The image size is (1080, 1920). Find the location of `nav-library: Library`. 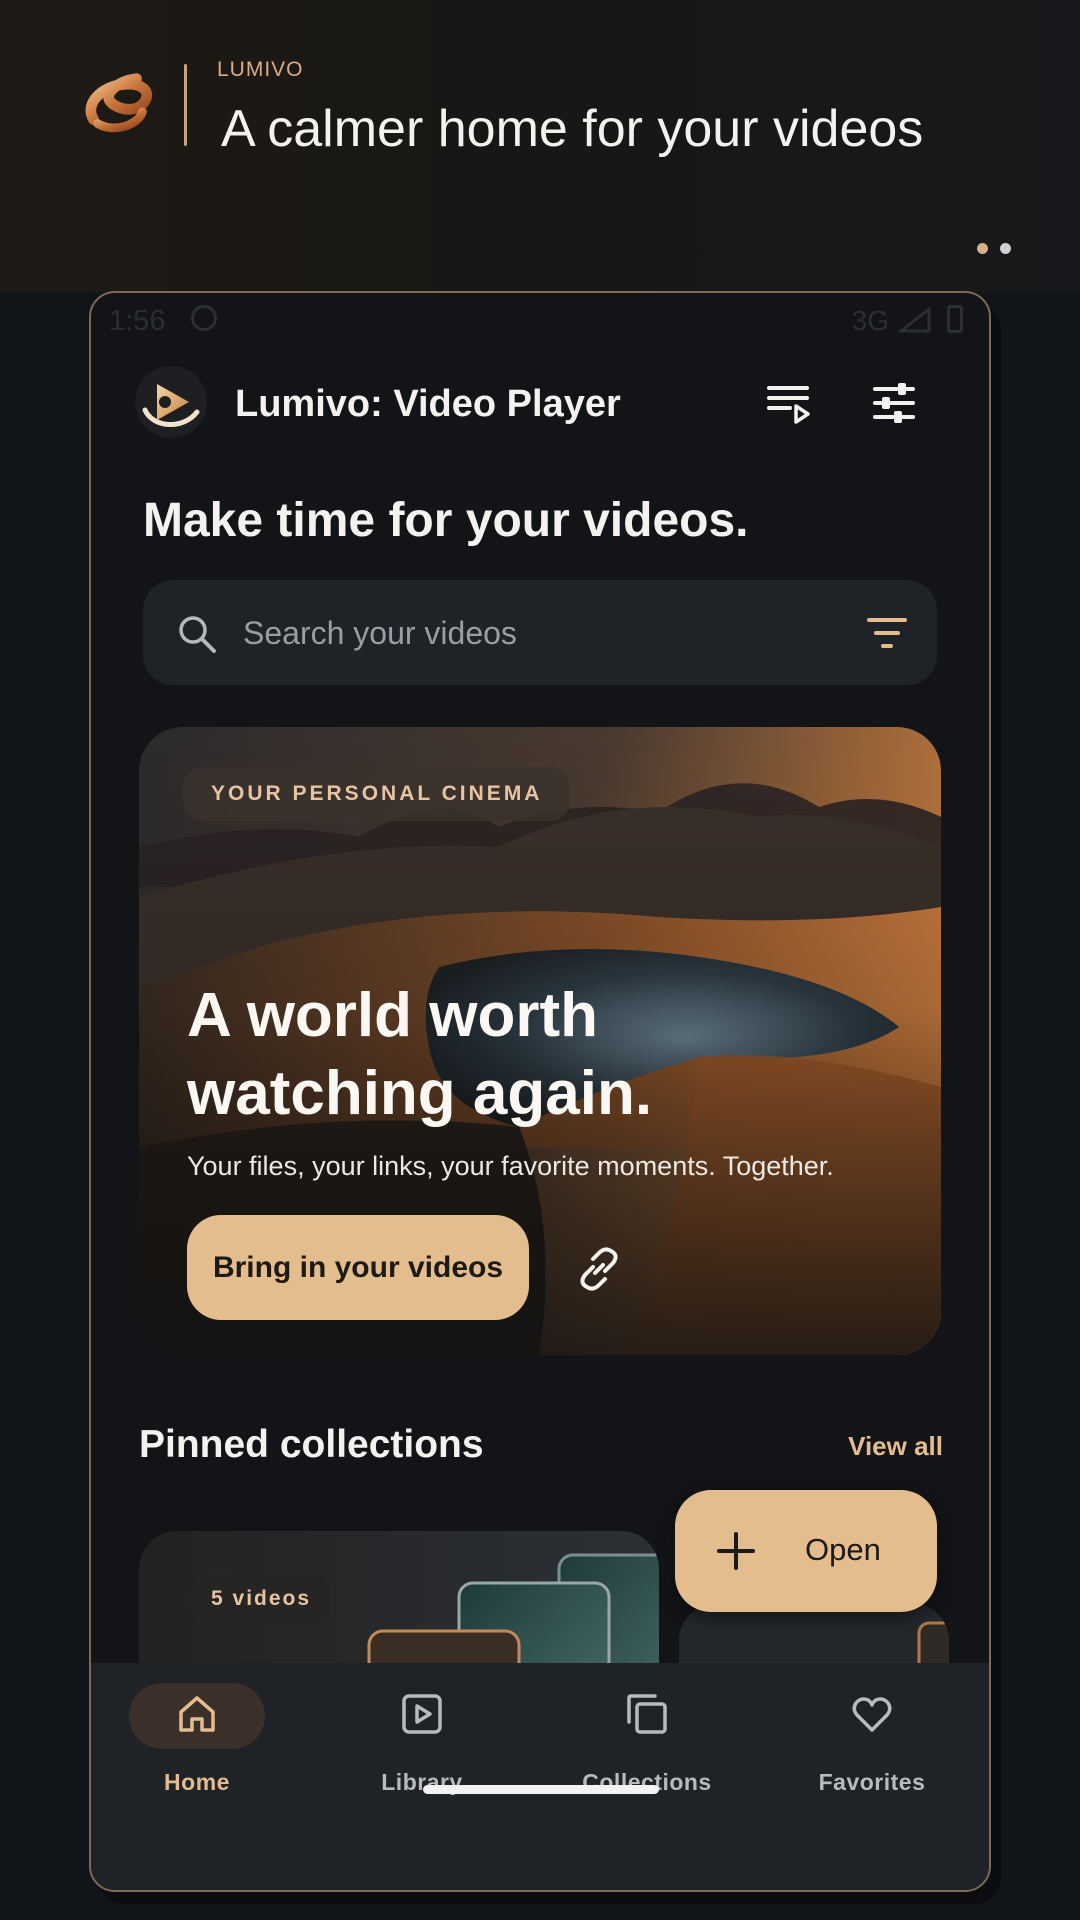

nav-library: Library is located at coordinates (422, 1739).